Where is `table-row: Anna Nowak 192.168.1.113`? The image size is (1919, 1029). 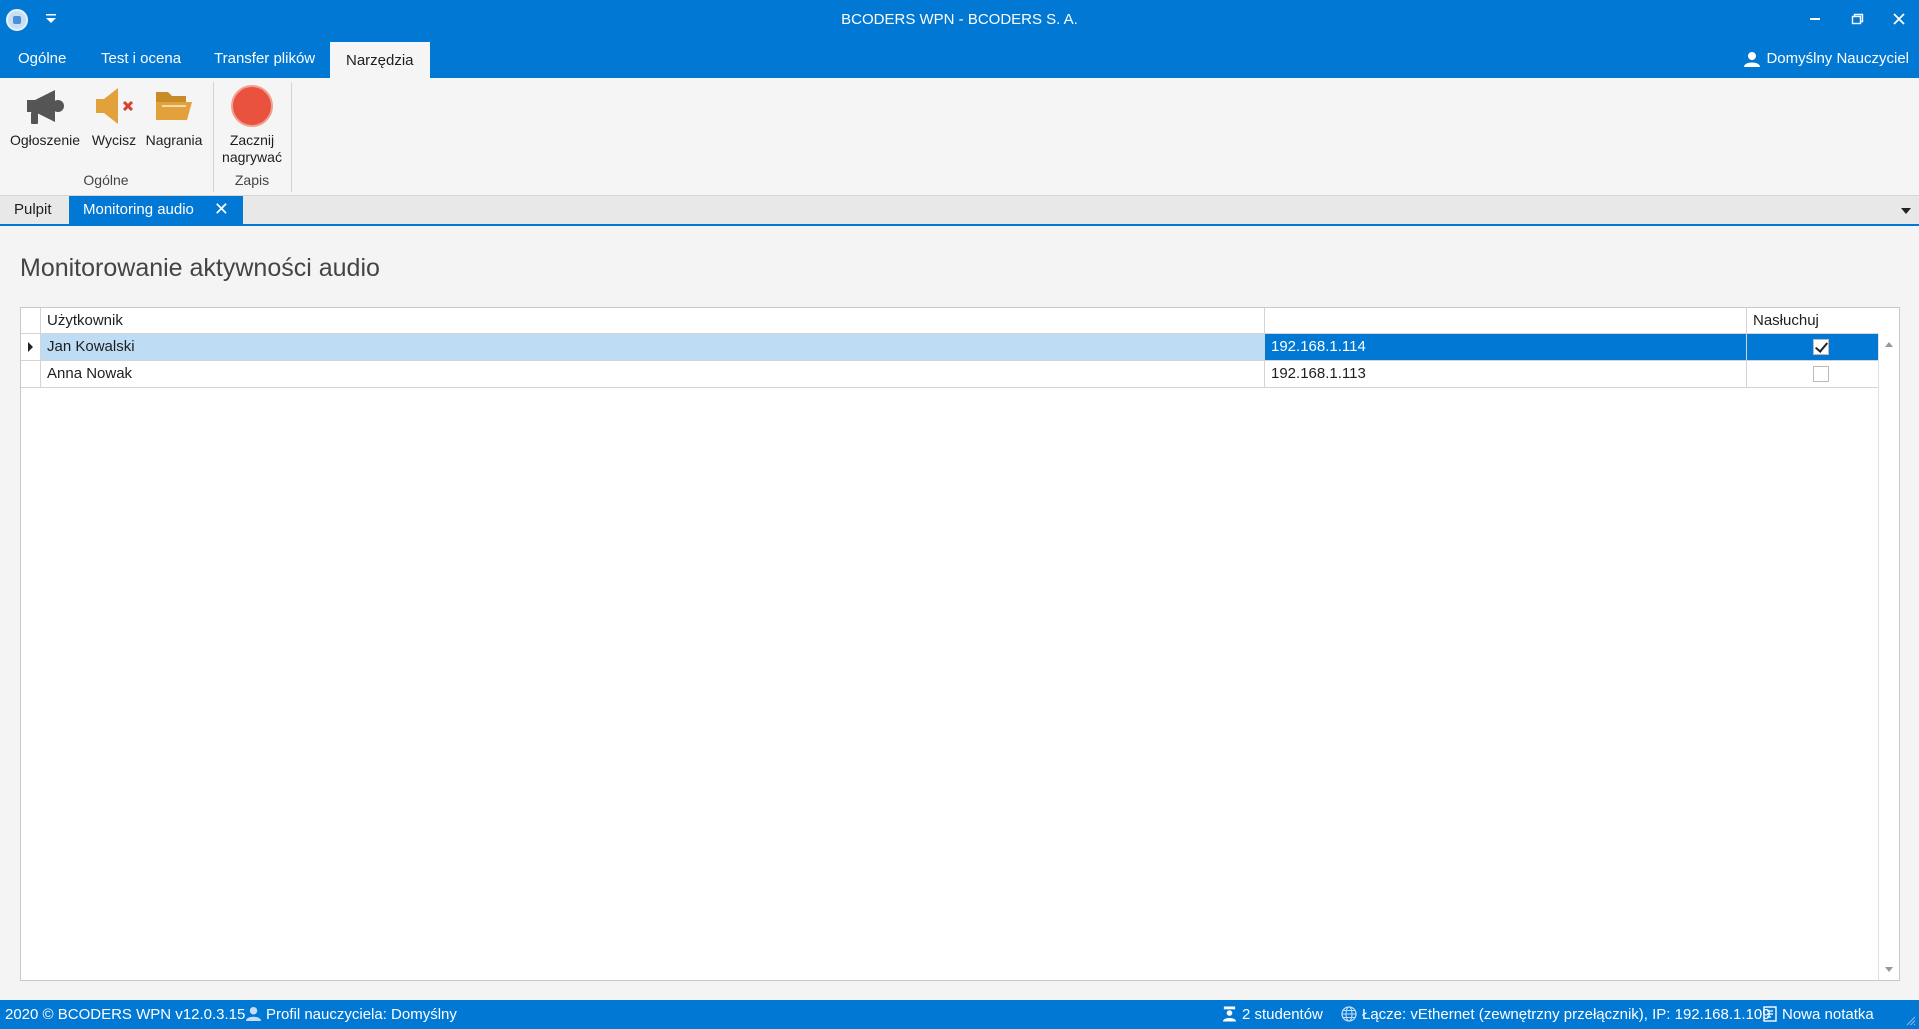 table-row: Anna Nowak 192.168.1.113 is located at coordinates (949, 374).